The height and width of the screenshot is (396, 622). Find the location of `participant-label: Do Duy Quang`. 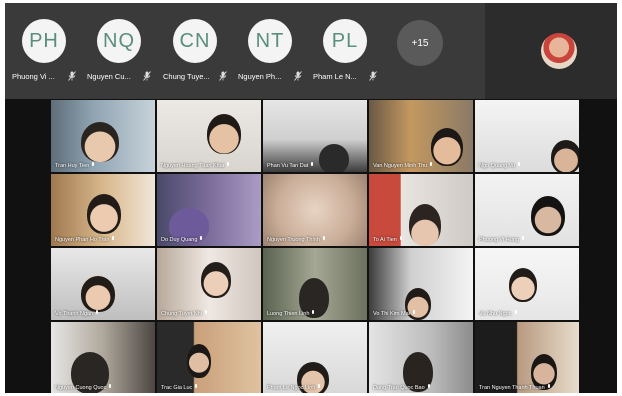

participant-label: Do Duy Quang is located at coordinates (182, 239).